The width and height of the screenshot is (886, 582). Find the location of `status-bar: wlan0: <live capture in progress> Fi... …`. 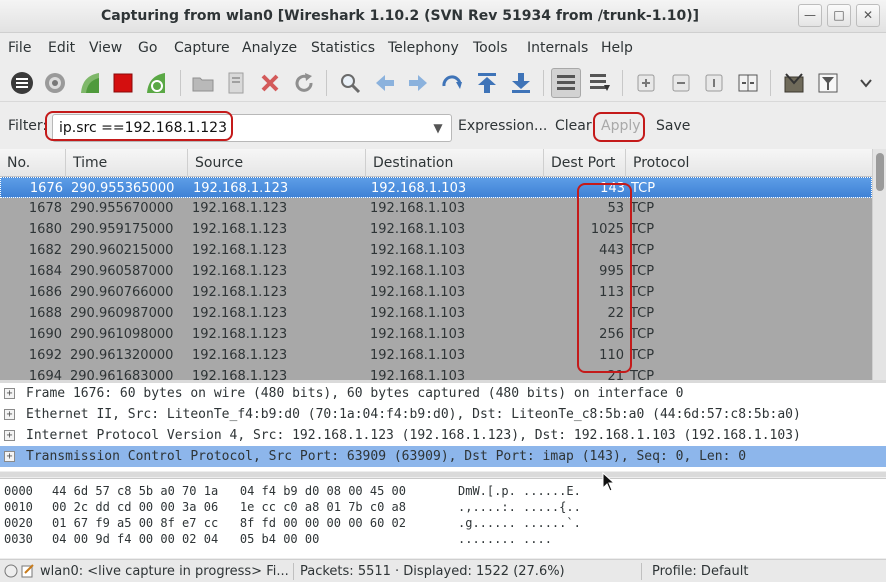

status-bar: wlan0: <live capture in progress> Fi... … is located at coordinates (443, 570).